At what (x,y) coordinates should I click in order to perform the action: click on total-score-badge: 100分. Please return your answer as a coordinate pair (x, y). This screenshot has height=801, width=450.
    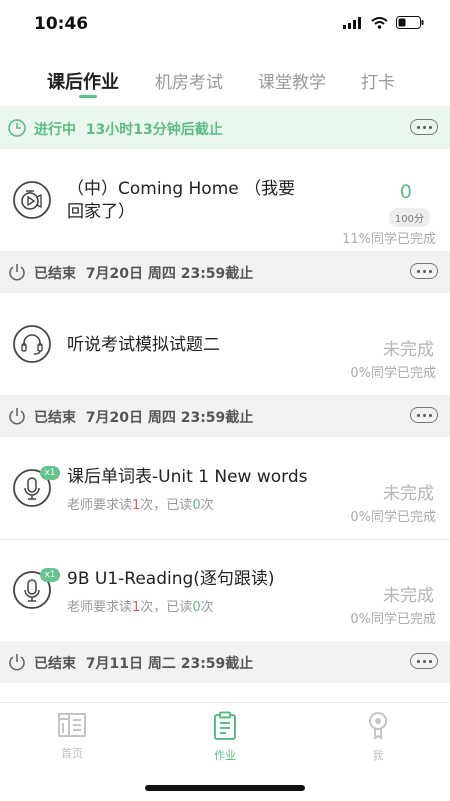
    Looking at the image, I should click on (409, 217).